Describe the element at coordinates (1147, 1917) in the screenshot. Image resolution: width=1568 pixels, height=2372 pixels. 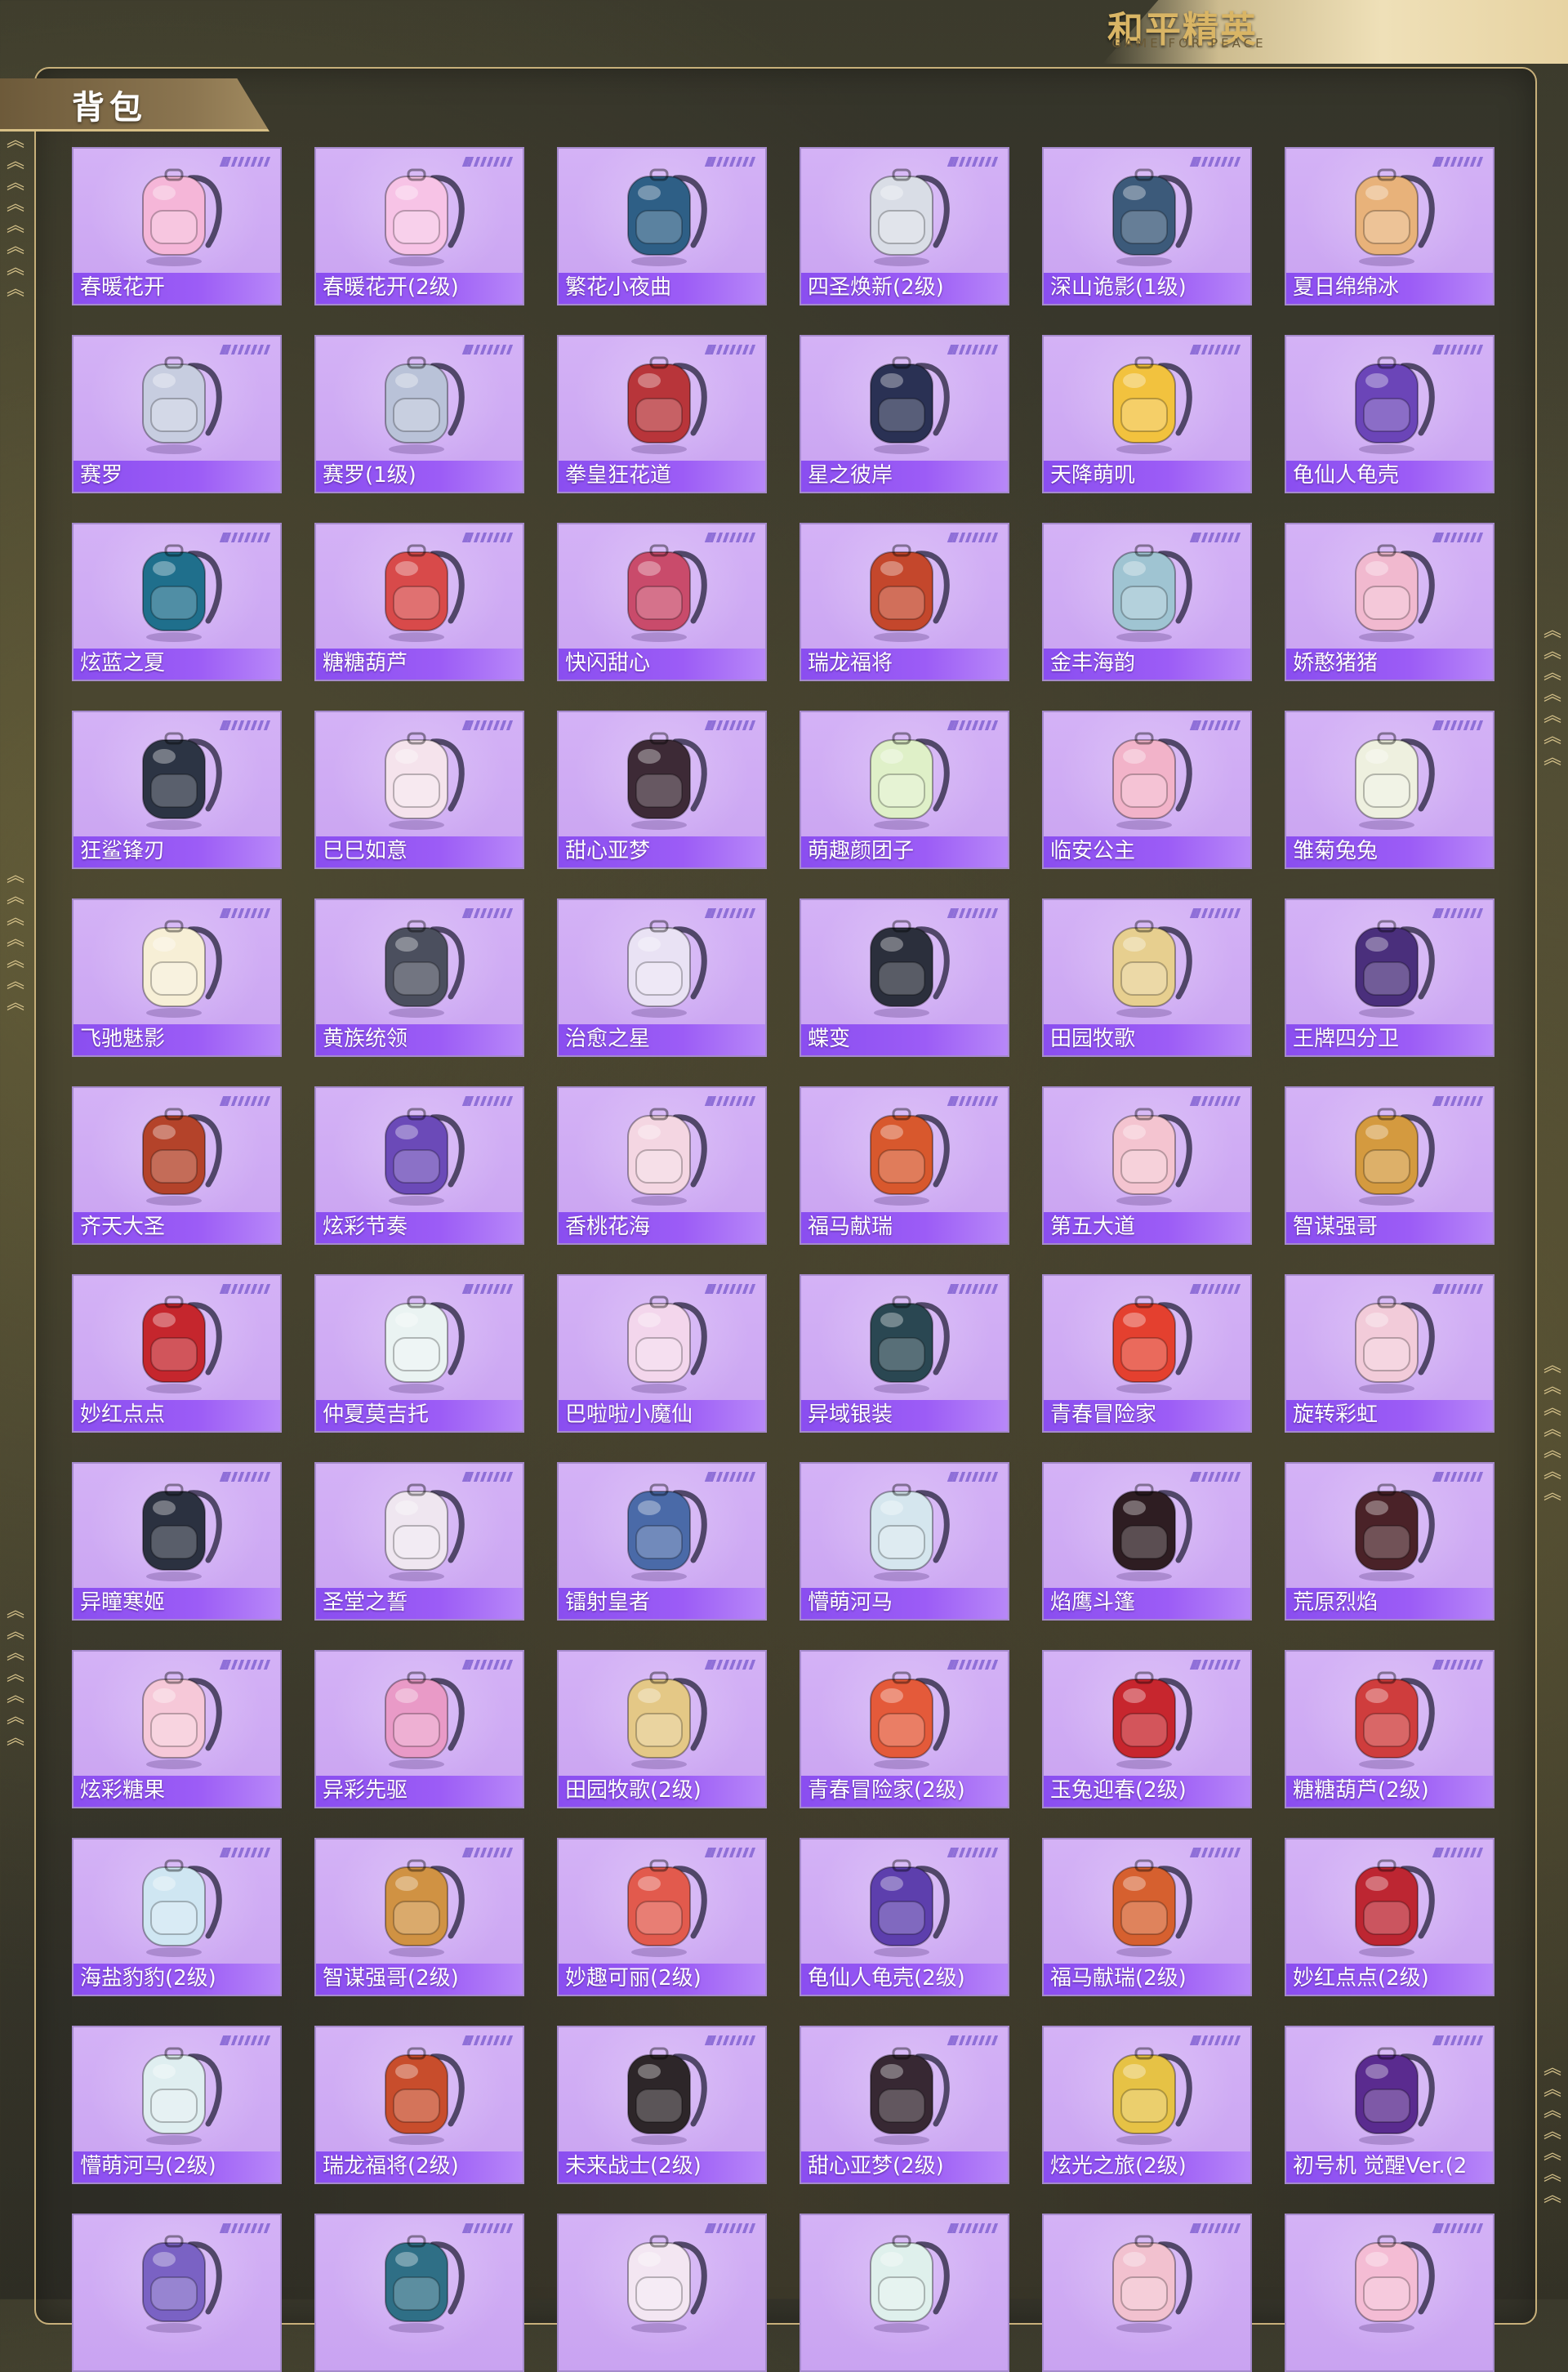
I see `backpack-item-card: 福马献瑞(2级)` at that location.